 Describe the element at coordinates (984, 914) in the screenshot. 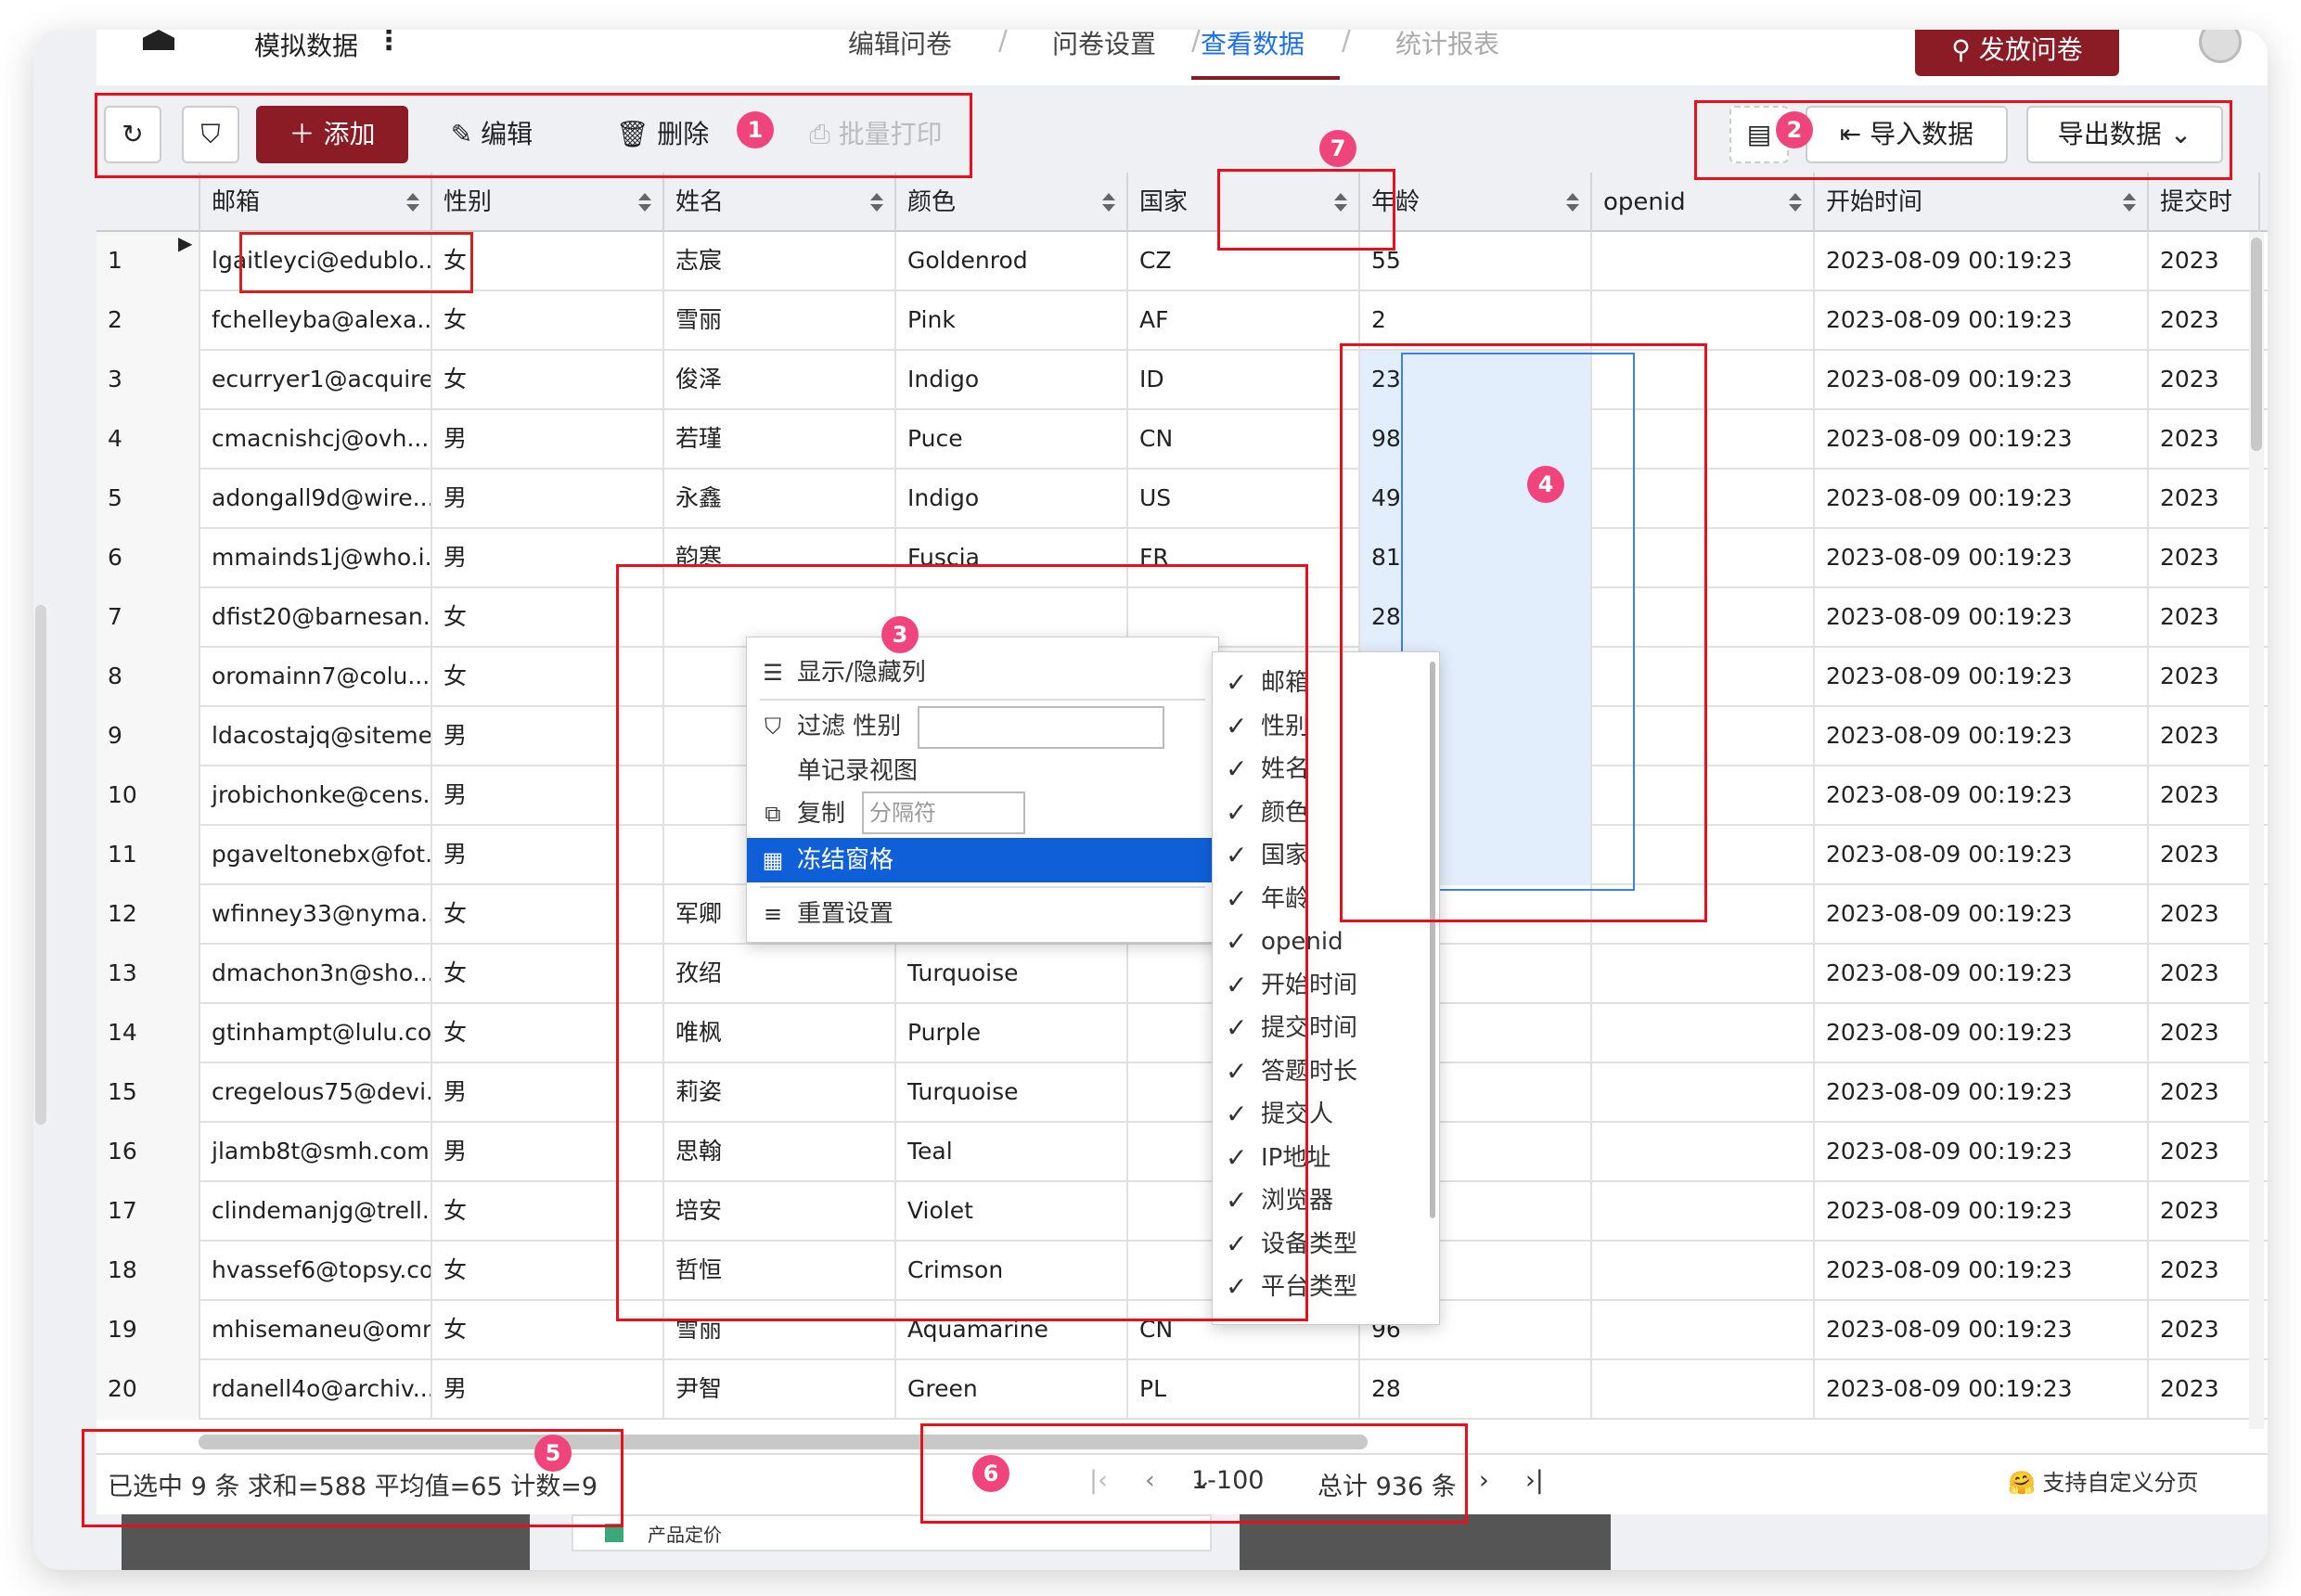

I see `menu-reset-settings: ≡ 重置设置` at that location.